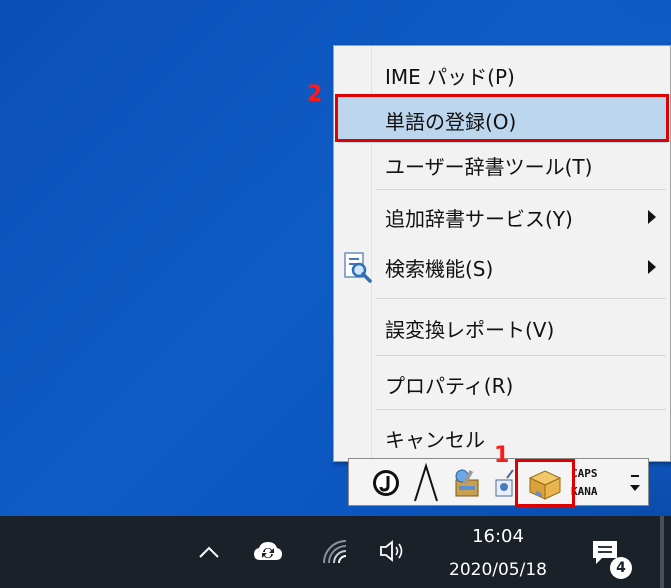 The image size is (671, 588). I want to click on network-button, so click(335, 551).